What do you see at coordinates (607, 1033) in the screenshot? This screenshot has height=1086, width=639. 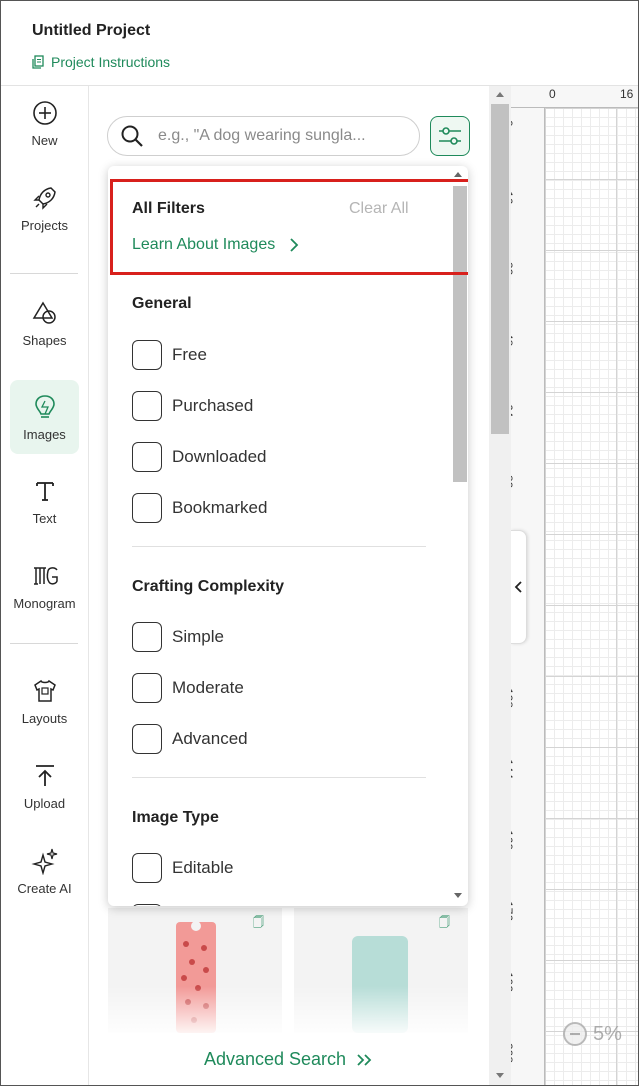 I see `zoom-level: 5%` at bounding box center [607, 1033].